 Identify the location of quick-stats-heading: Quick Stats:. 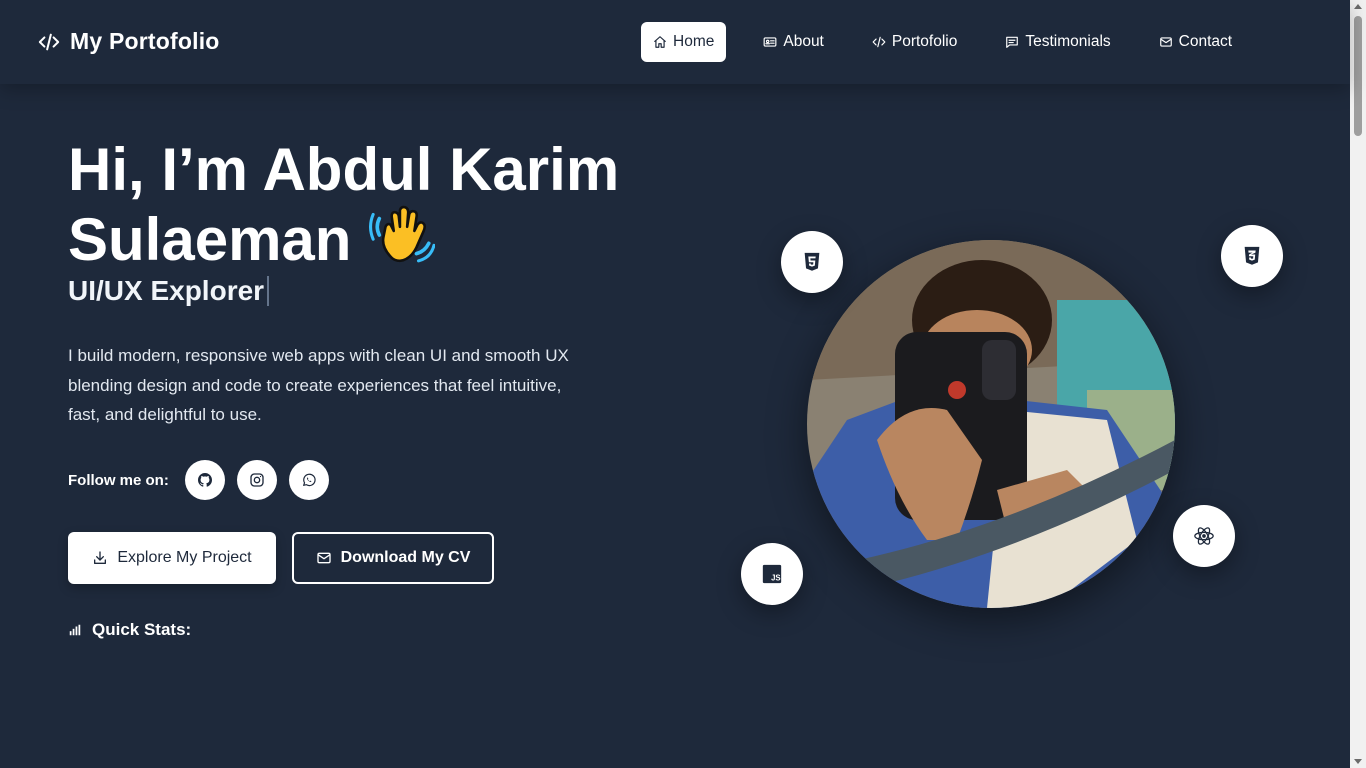
(129, 630).